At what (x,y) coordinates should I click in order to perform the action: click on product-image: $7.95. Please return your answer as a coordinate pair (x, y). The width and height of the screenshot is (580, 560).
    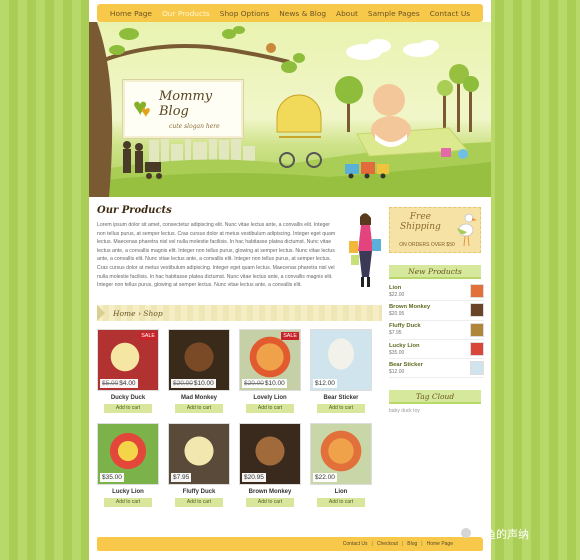
    Looking at the image, I should click on (199, 454).